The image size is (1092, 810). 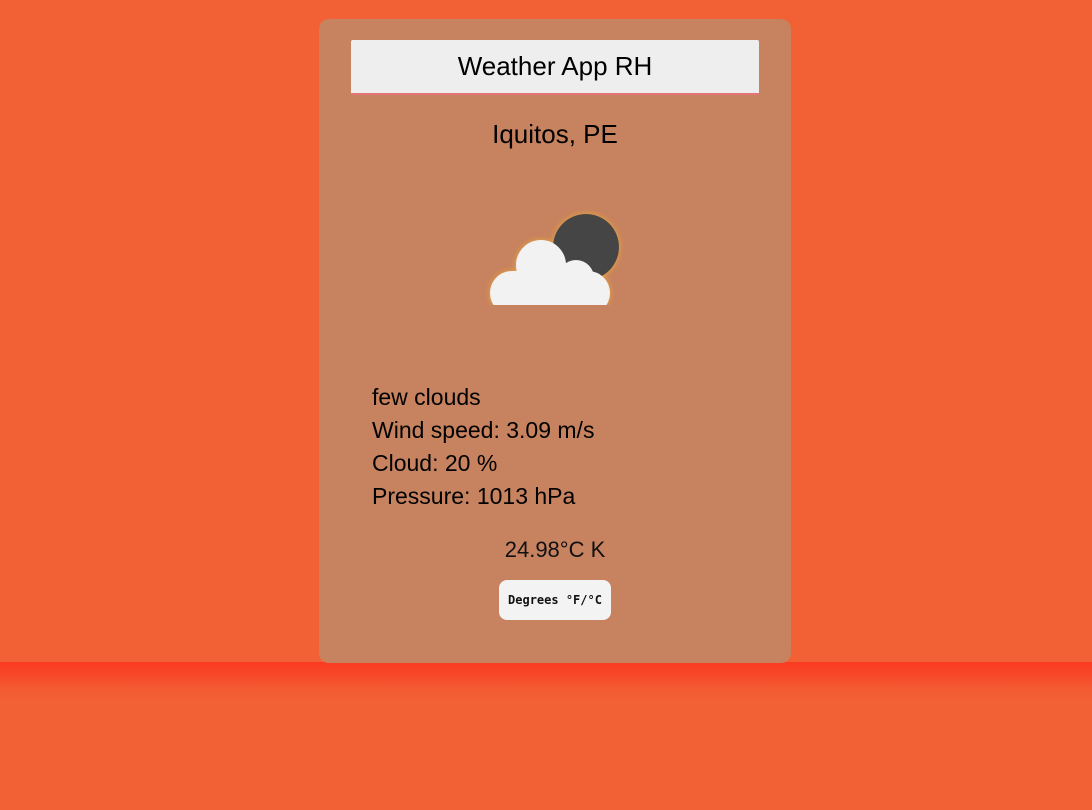 I want to click on few-clouds-night-icon, so click(x=554, y=259).